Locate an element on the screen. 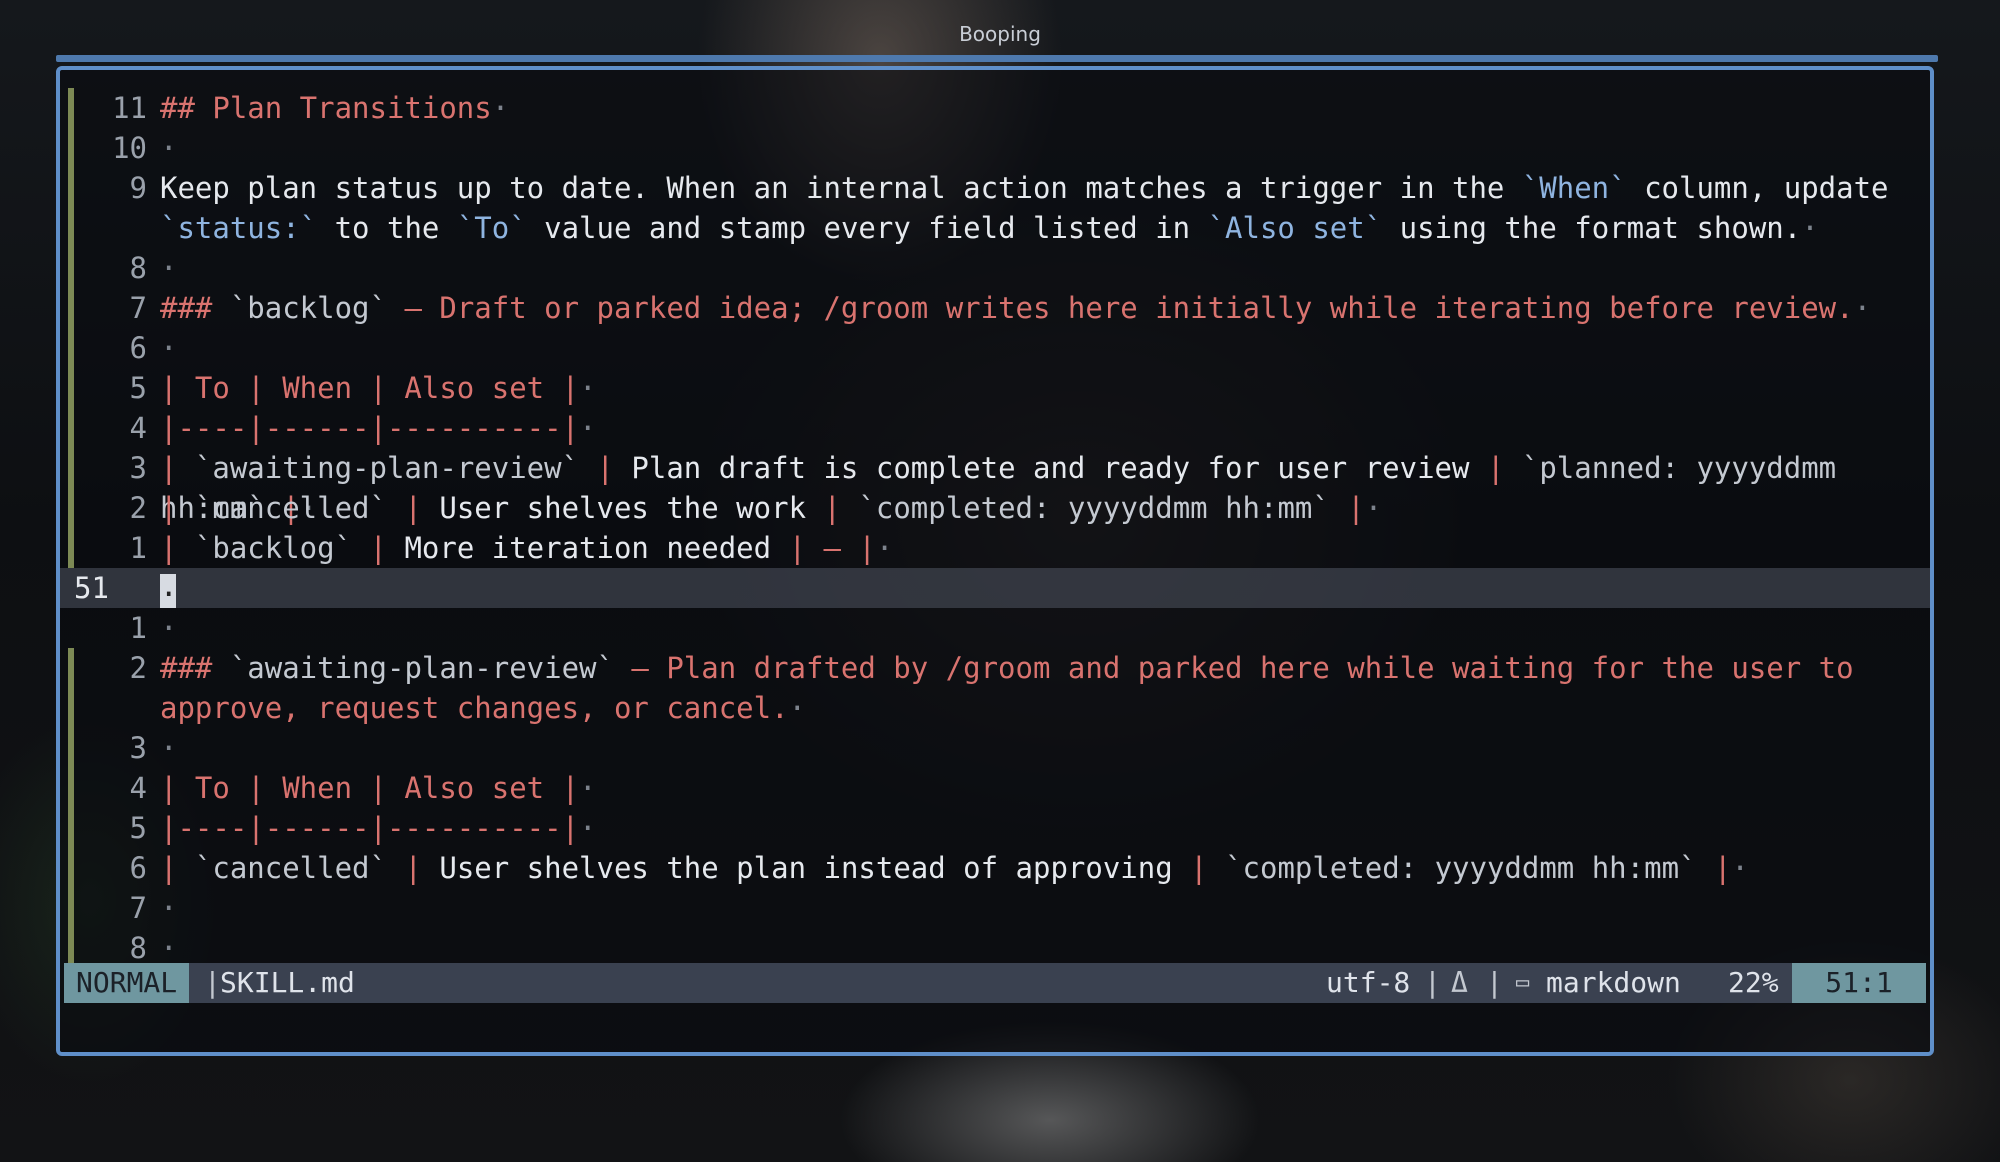 The width and height of the screenshot is (2000, 1162). terminal-tab-bar is located at coordinates (997, 58).